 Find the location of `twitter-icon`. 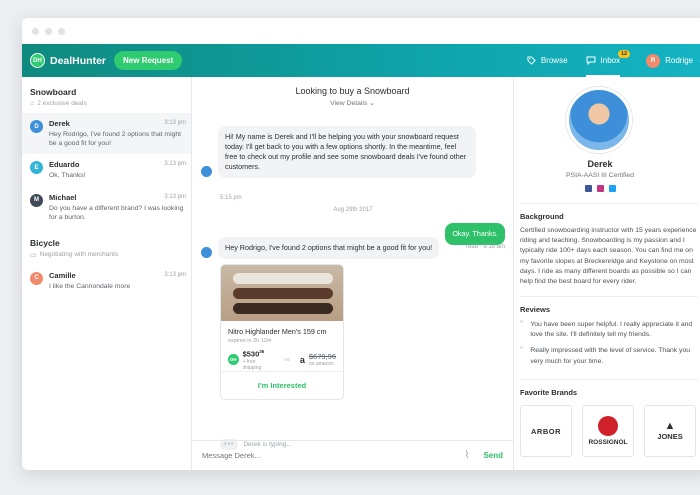

twitter-icon is located at coordinates (612, 188).